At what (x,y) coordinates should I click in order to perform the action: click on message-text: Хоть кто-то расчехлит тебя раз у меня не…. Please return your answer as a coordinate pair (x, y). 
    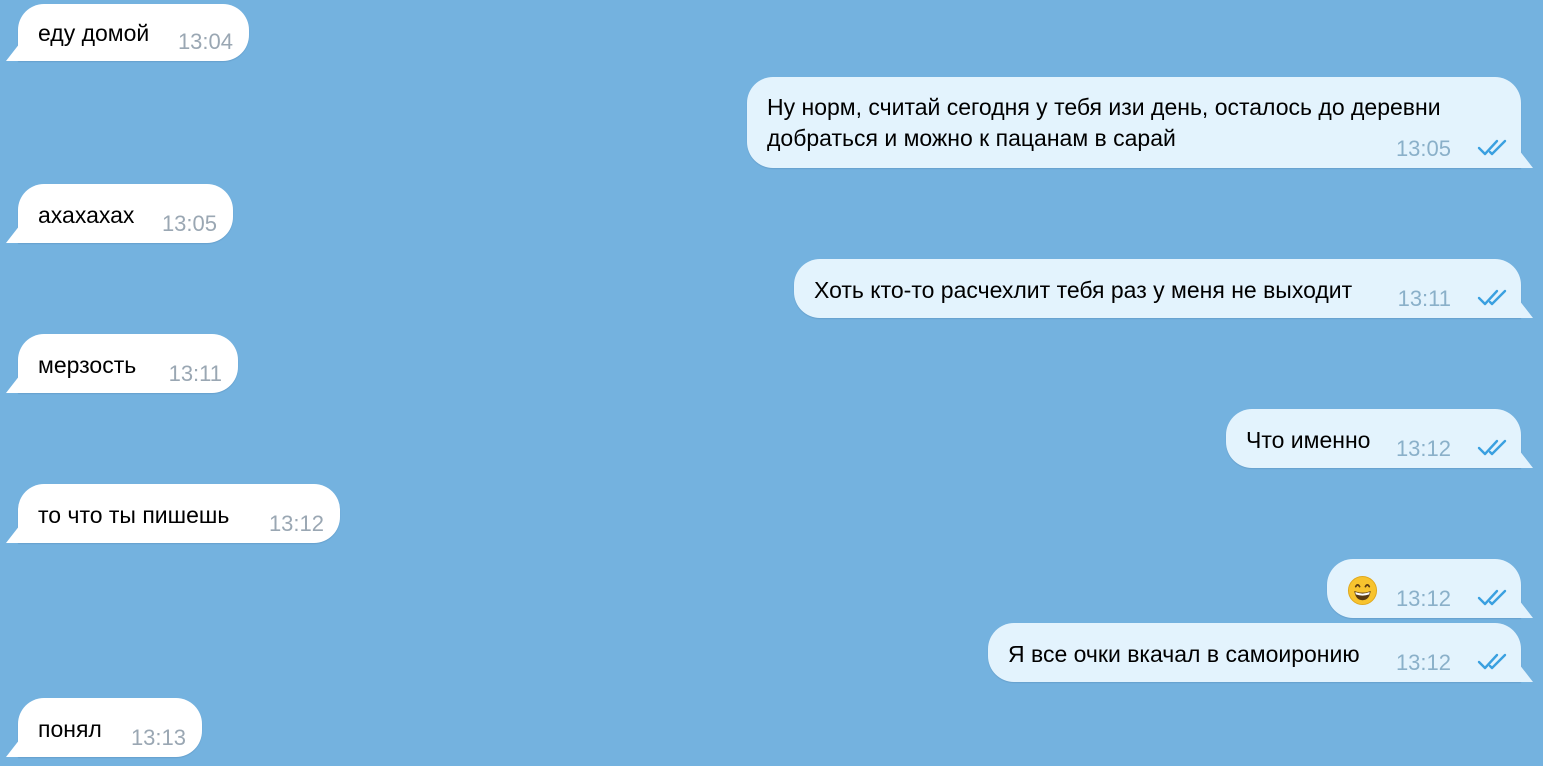
    Looking at the image, I should click on (1083, 290).